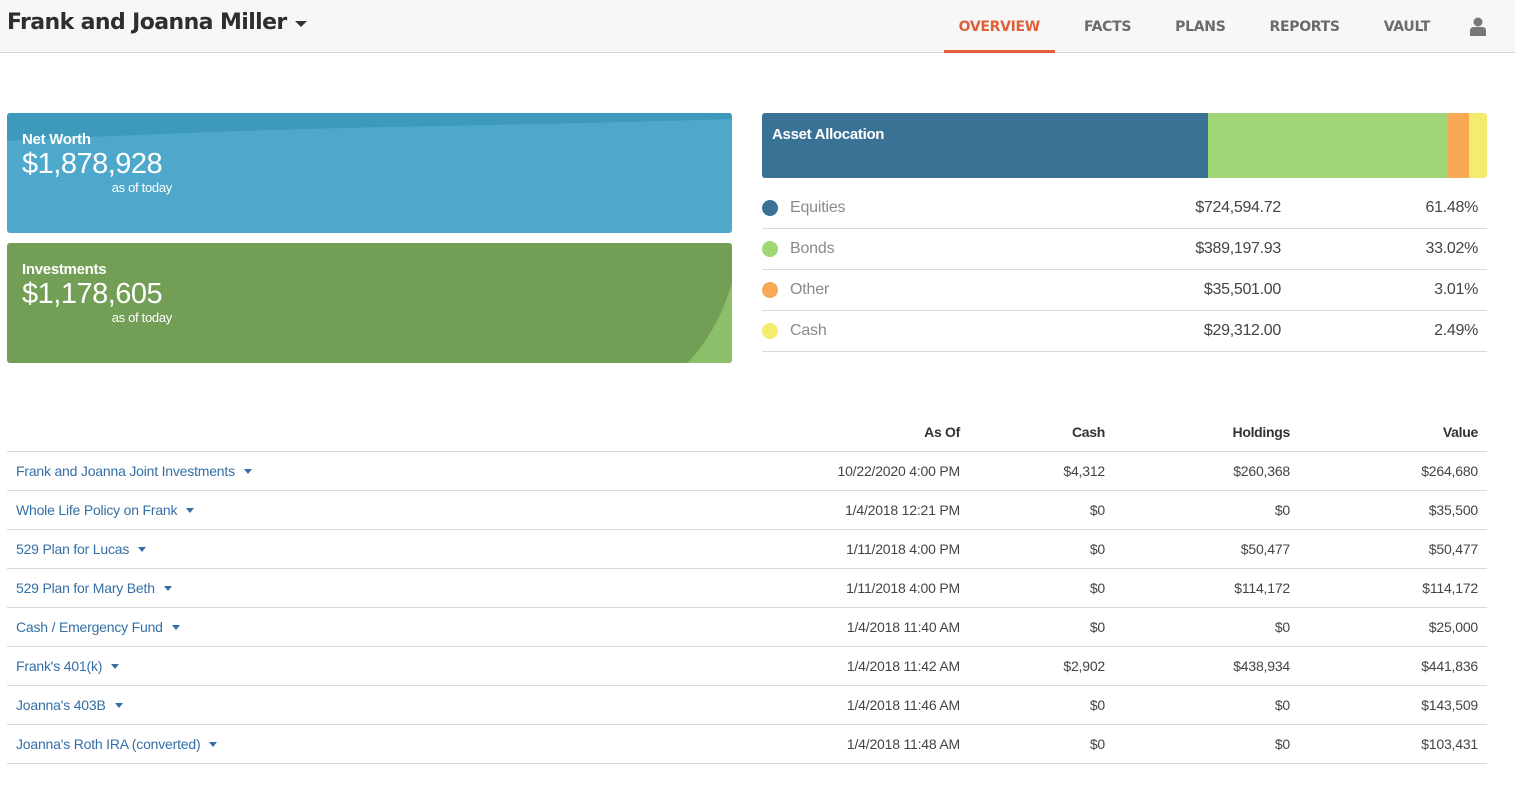 This screenshot has height=798, width=1515. Describe the element at coordinates (1393, 510) in the screenshot. I see `value-cell: $35,500` at that location.